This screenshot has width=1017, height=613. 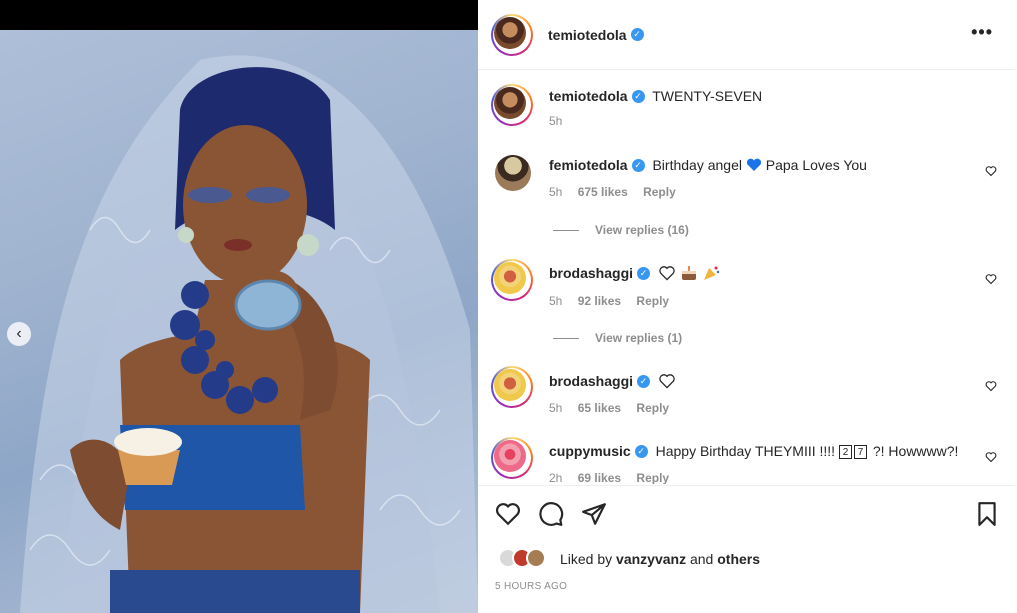 What do you see at coordinates (701, 559) in the screenshot?
I see `liked-by-joiner: and` at bounding box center [701, 559].